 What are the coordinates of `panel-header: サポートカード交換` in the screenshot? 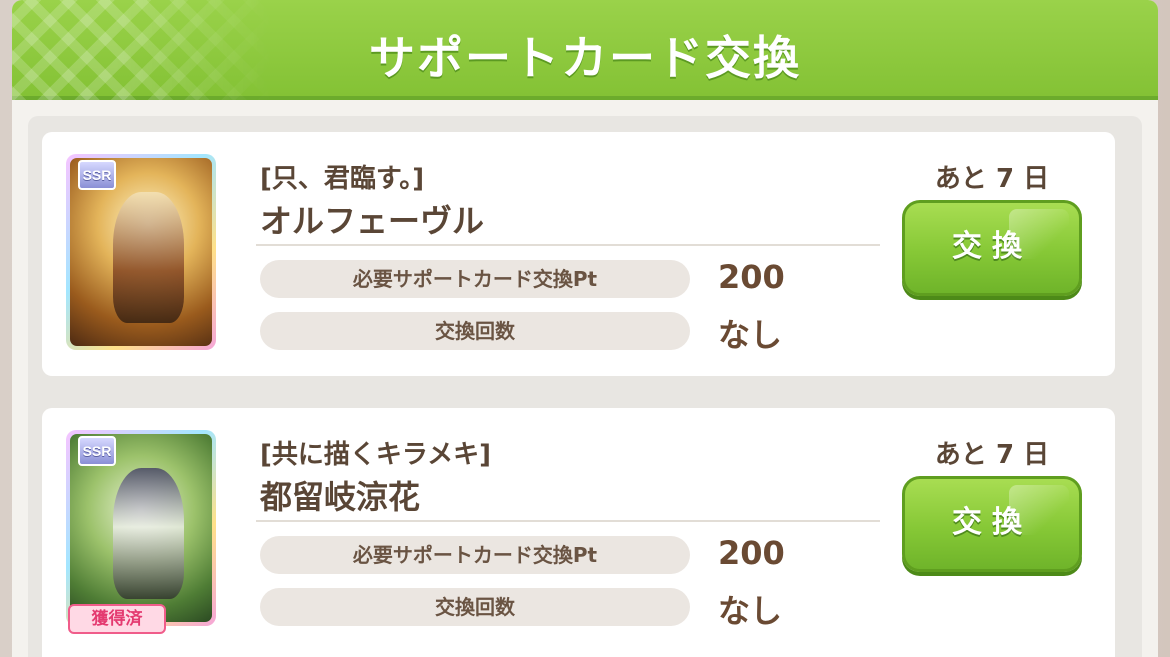 It's located at (585, 50).